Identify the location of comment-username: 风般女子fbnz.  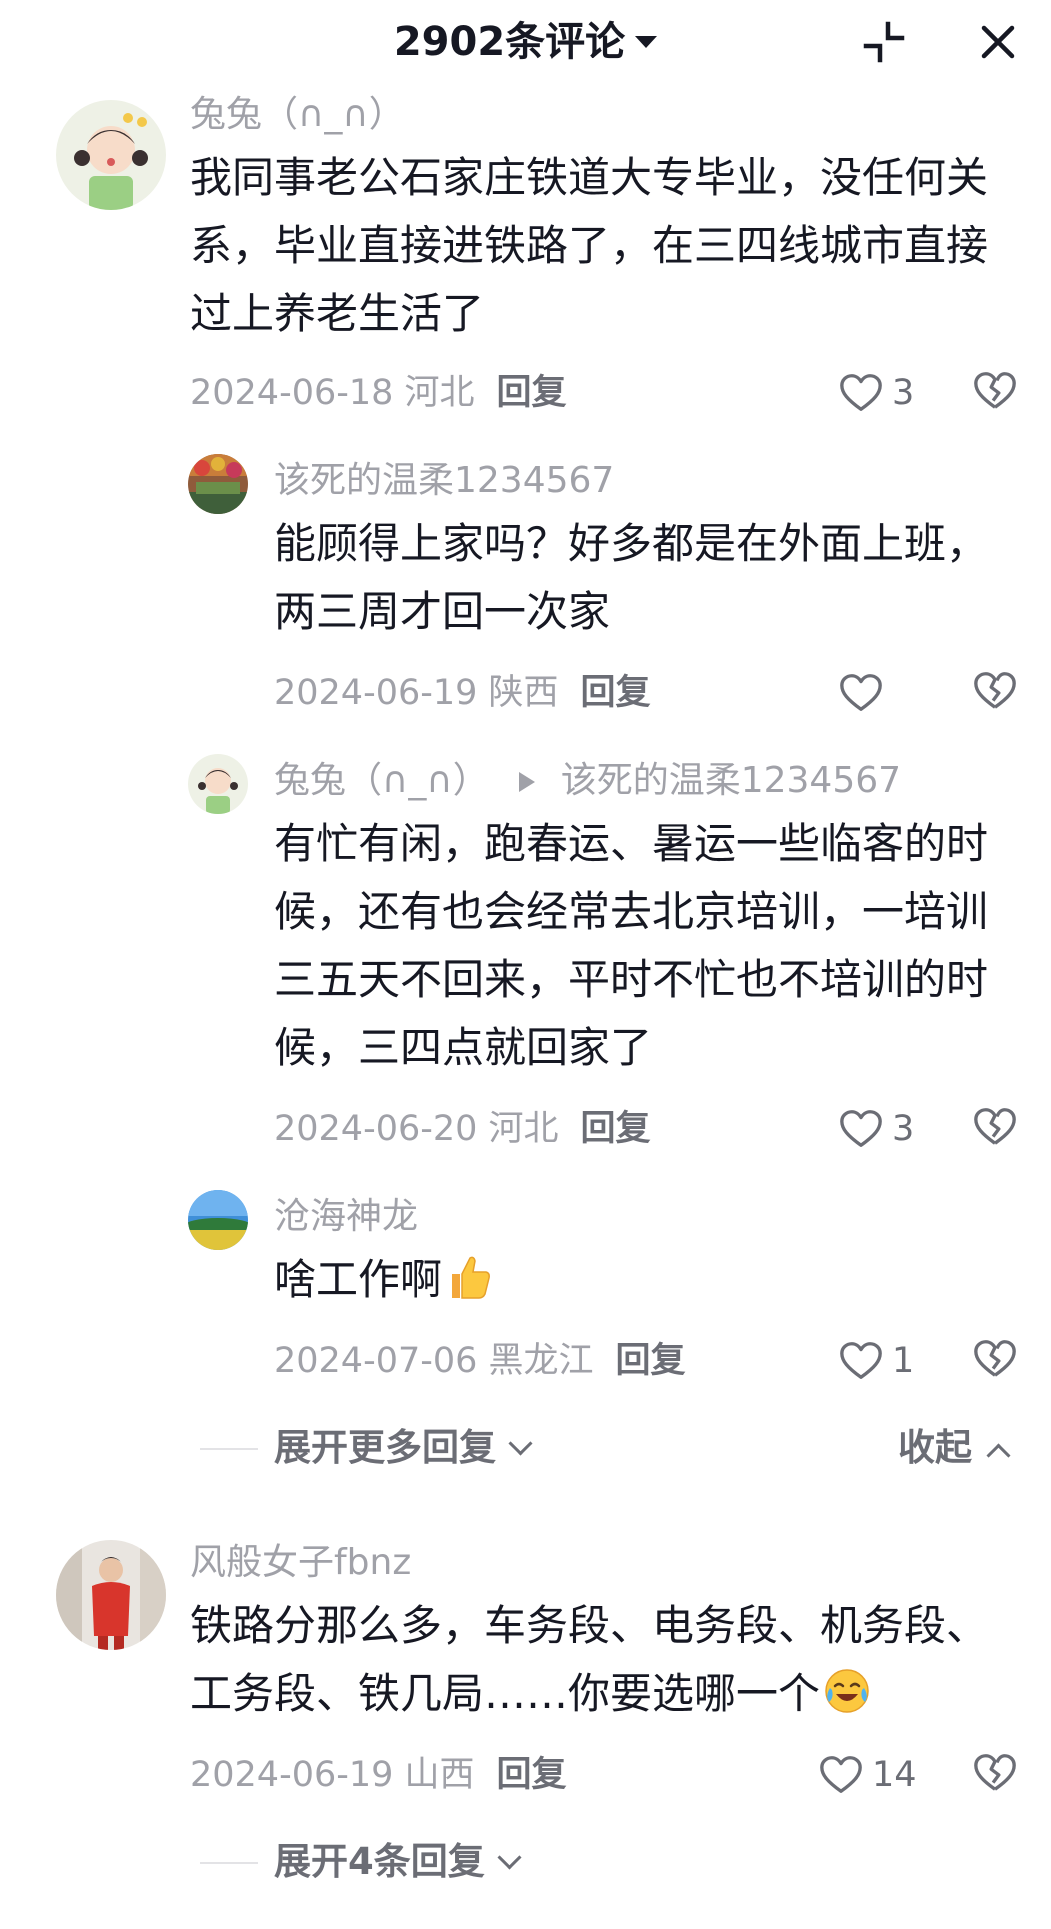
(300, 1563).